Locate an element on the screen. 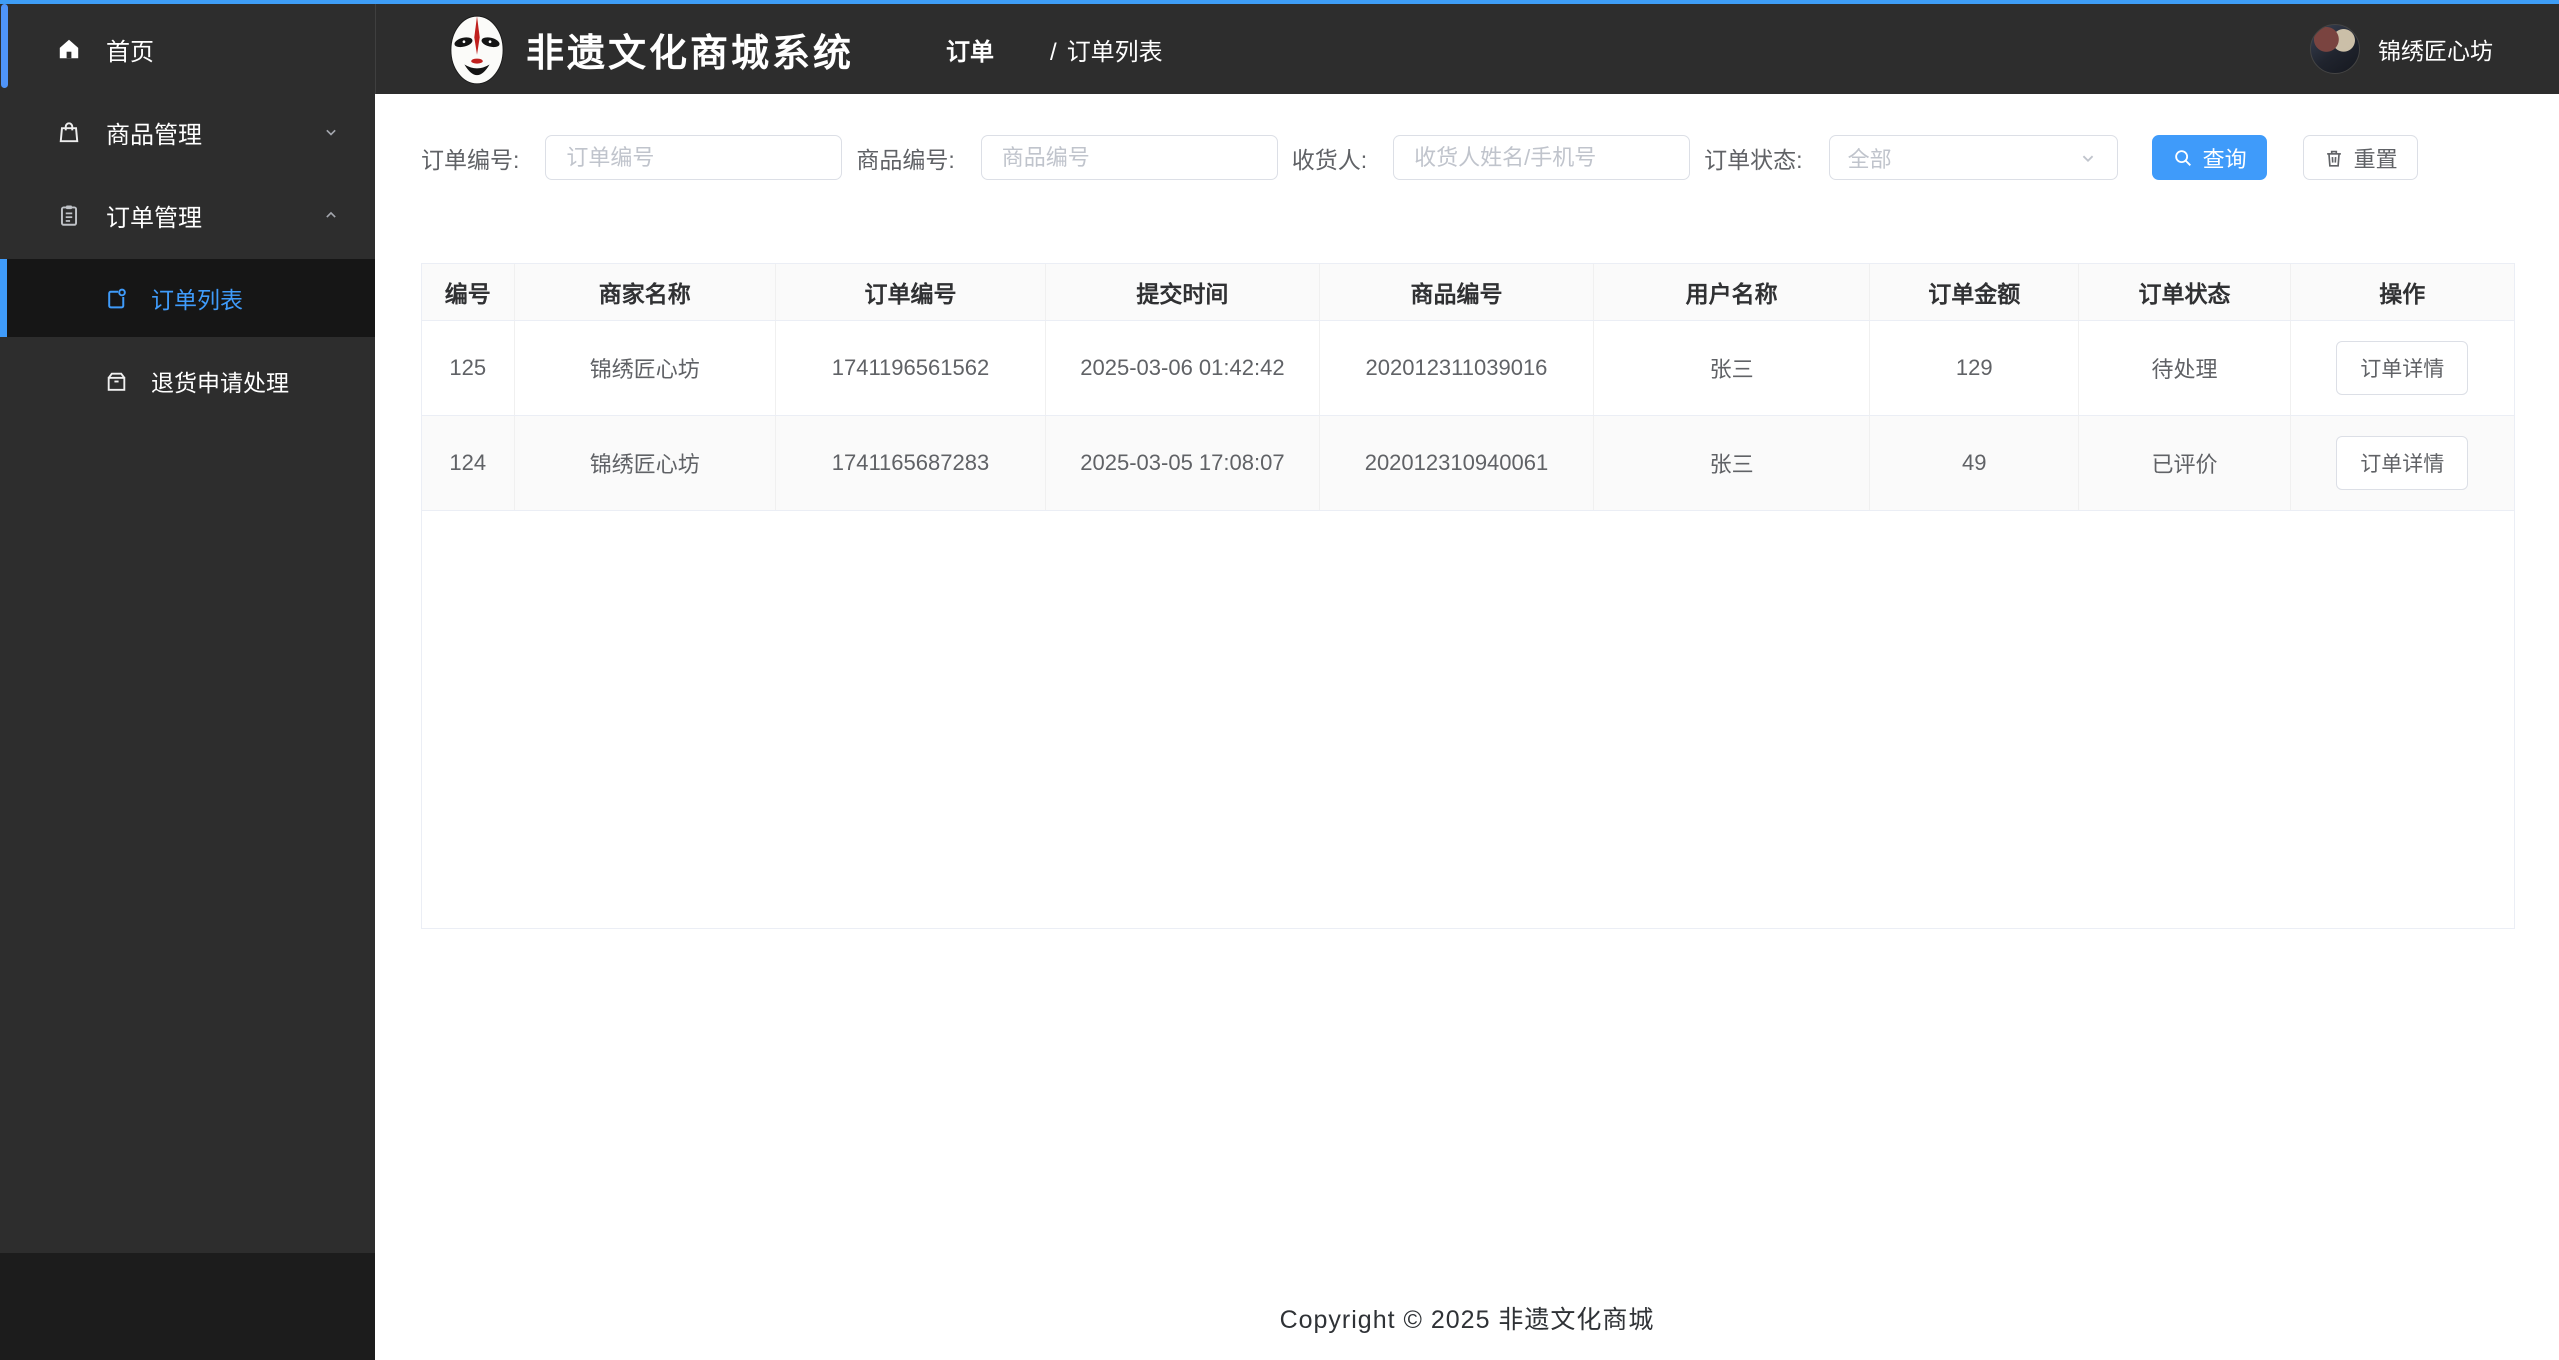 The width and height of the screenshot is (2559, 1360). order-status-select: 全部 is located at coordinates (1973, 157).